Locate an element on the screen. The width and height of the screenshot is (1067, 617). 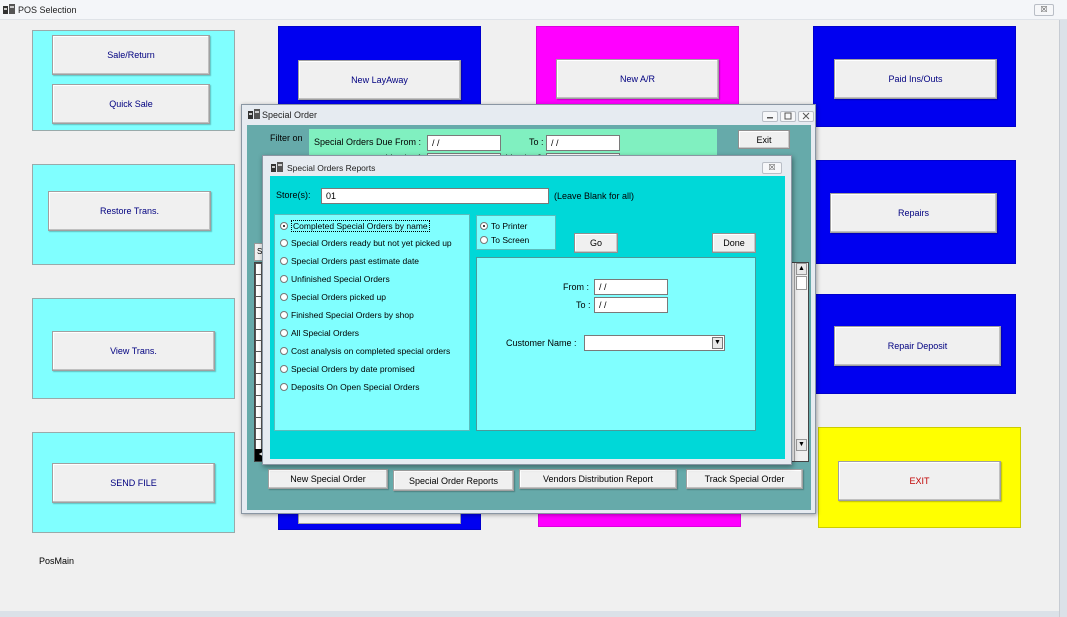
from-date-field: / / is located at coordinates (631, 287).